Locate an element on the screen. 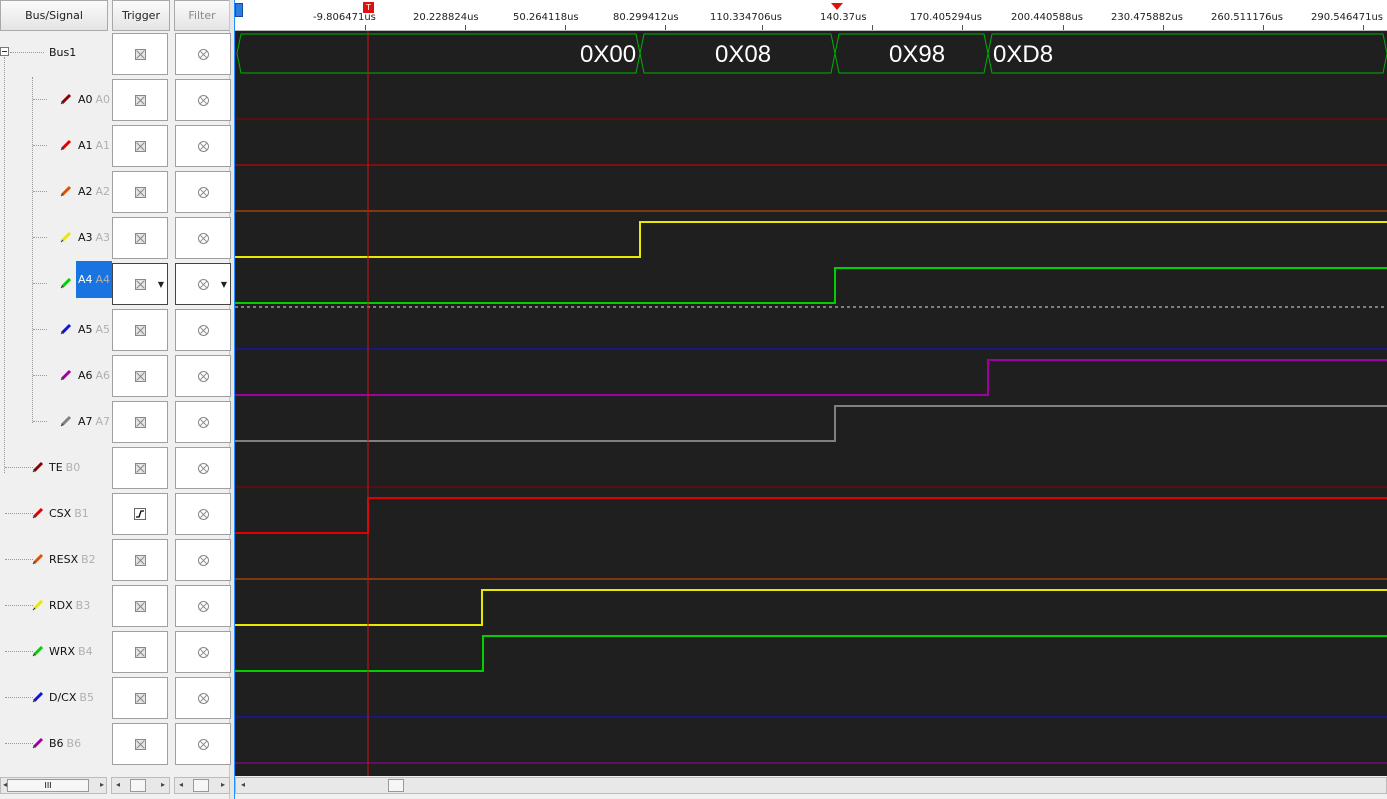 The image size is (1387, 799). bus-name: Bus1 is located at coordinates (63, 52).